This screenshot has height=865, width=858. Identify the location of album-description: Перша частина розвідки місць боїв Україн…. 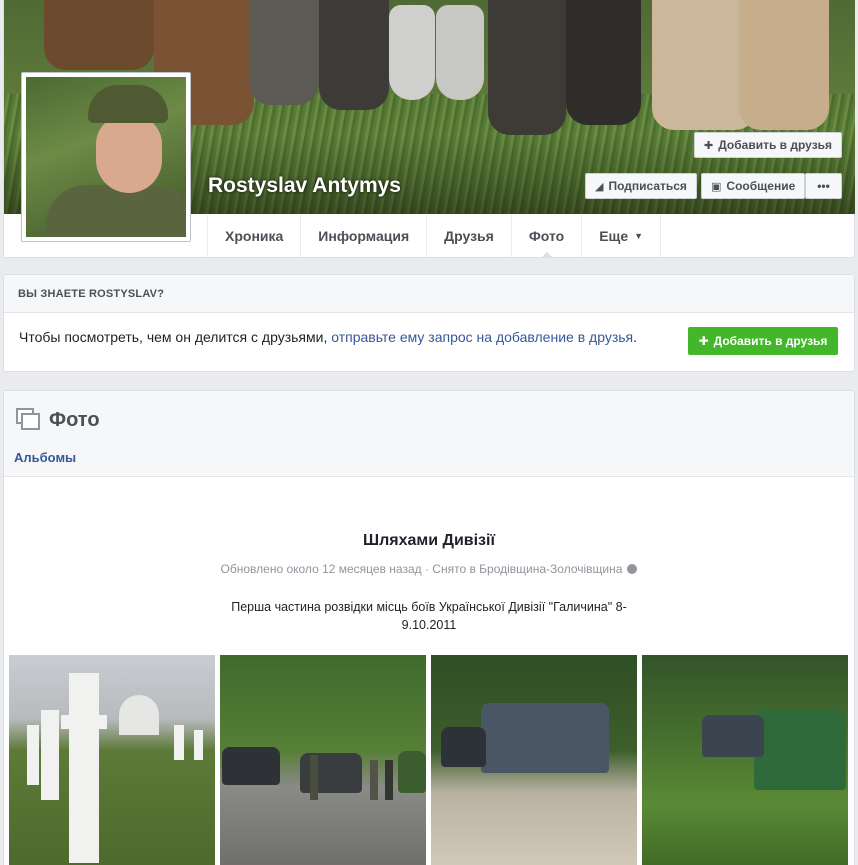
(429, 616).